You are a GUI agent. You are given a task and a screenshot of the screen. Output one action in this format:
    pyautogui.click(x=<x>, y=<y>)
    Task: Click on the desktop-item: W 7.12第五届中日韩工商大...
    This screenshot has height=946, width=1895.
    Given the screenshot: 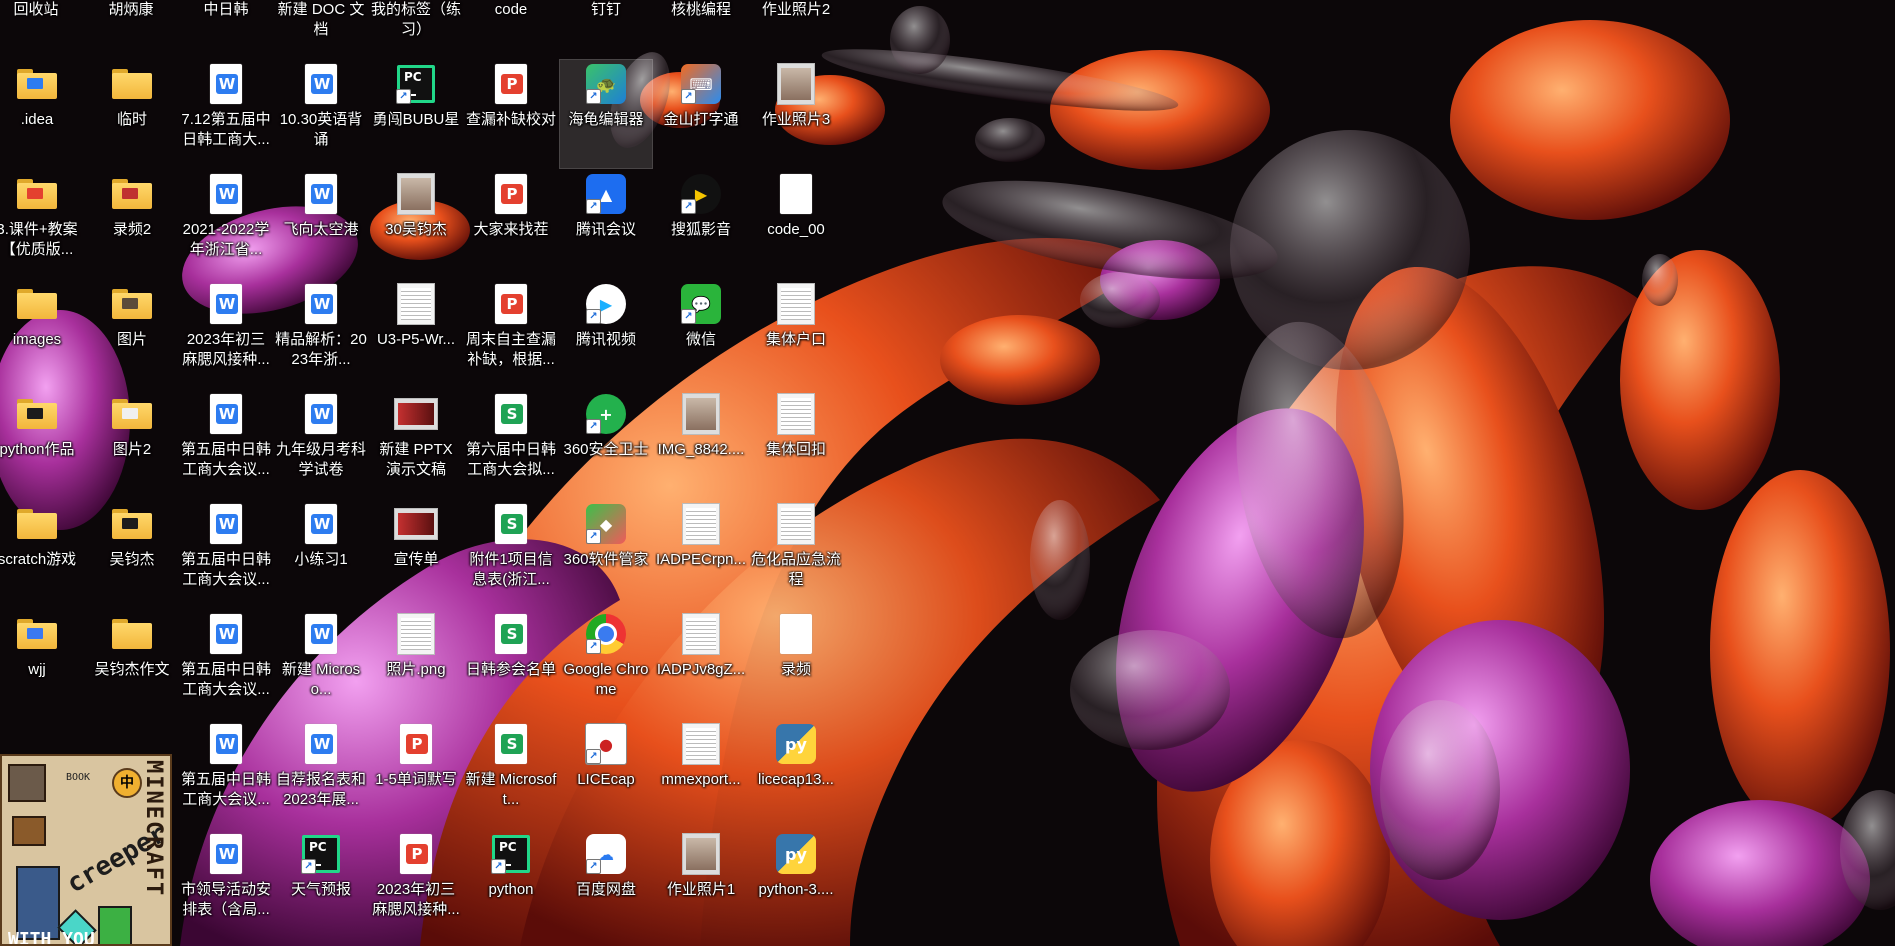 What is the action you would take?
    pyautogui.click(x=226, y=114)
    